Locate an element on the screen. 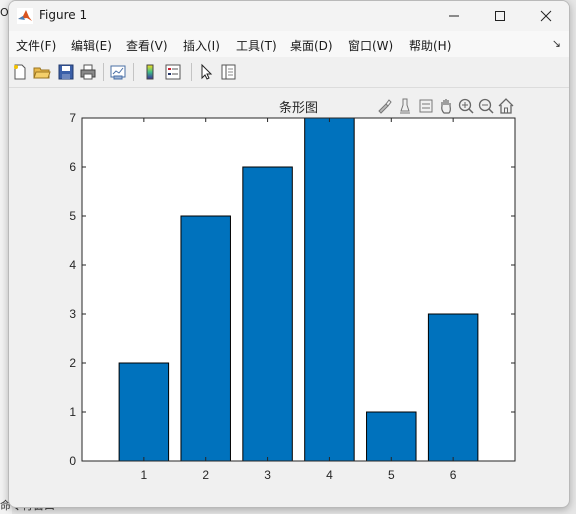 The image size is (576, 514). x-tick-label: 1 is located at coordinates (144, 475).